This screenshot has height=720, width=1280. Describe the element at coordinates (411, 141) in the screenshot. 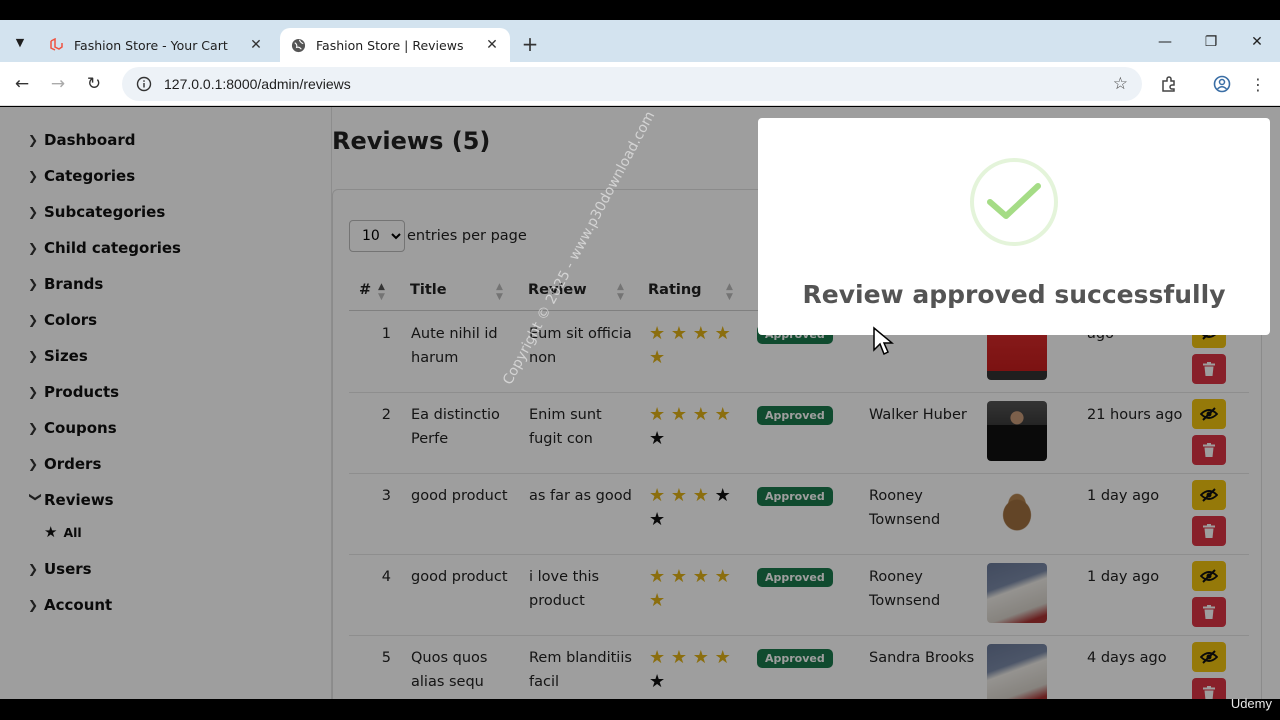

I see `page-title: Reviews (5)` at that location.